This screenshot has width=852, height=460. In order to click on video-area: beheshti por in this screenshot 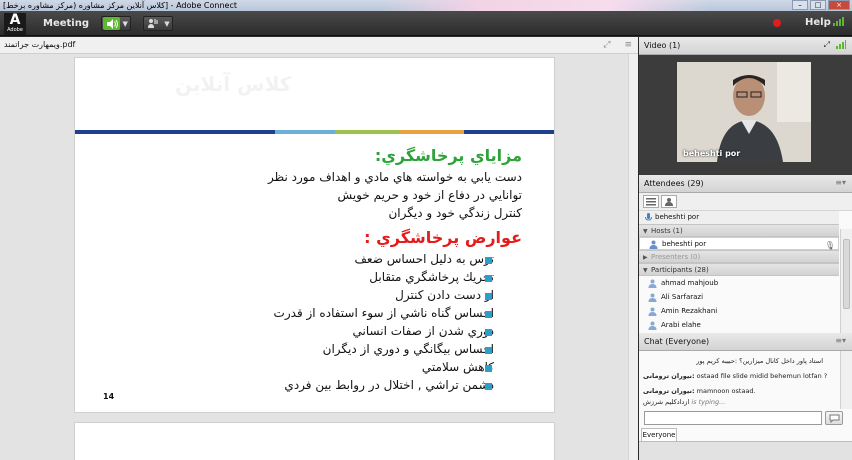, I will do `click(745, 115)`.